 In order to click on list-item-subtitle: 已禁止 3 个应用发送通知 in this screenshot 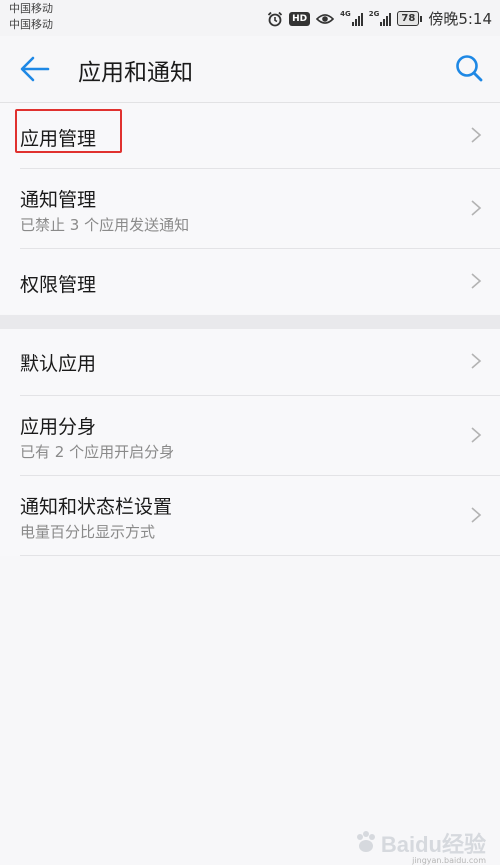, I will do `click(105, 225)`.